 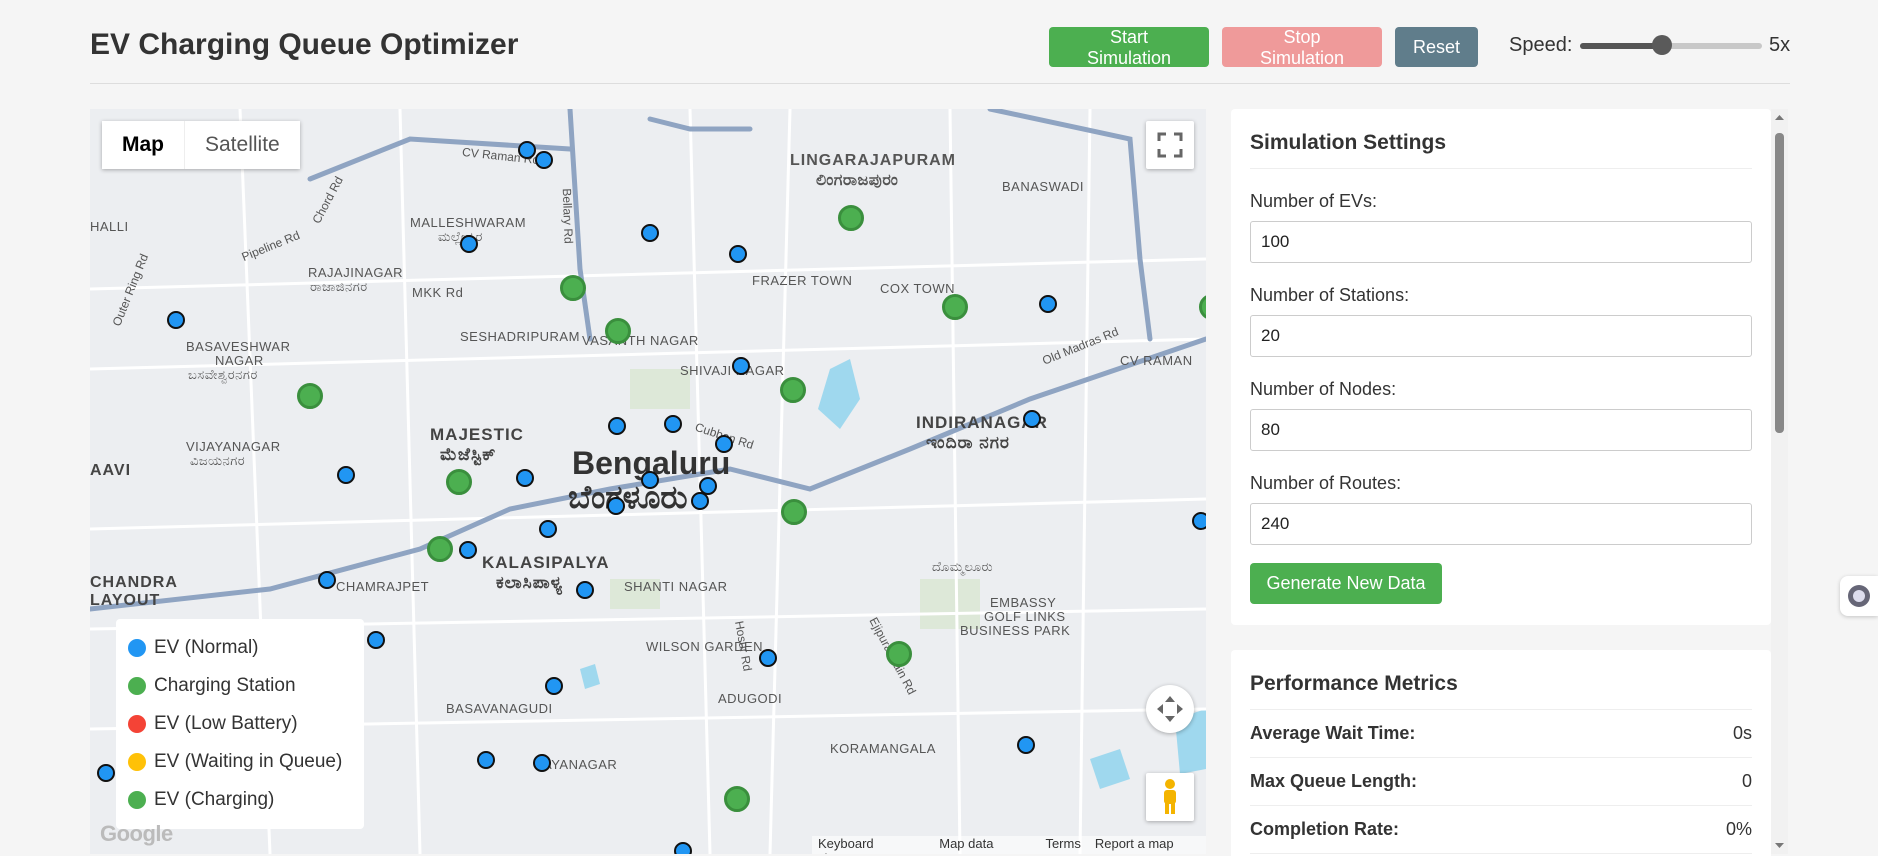 What do you see at coordinates (1859, 596) in the screenshot?
I see `side-extension-button` at bounding box center [1859, 596].